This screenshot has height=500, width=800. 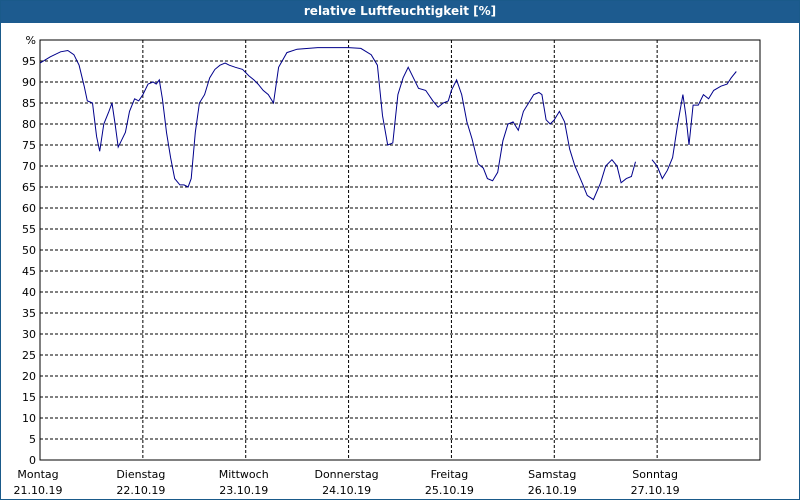 What do you see at coordinates (29, 376) in the screenshot?
I see `y-tick-label: 20` at bounding box center [29, 376].